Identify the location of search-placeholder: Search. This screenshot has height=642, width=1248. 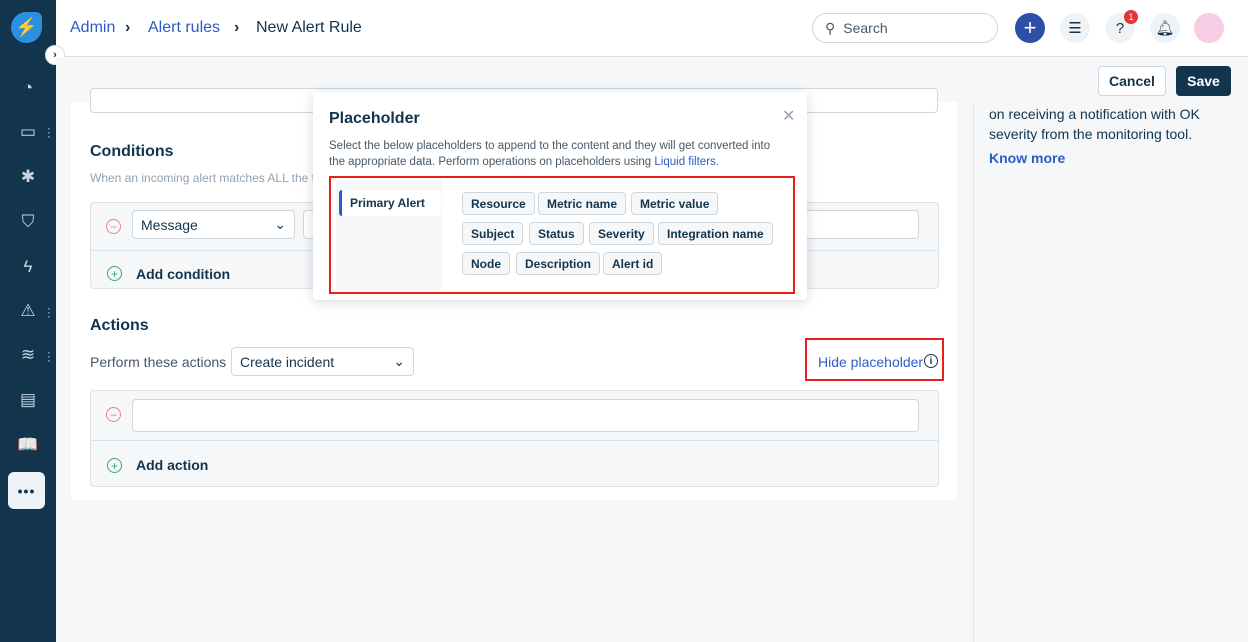
(865, 28).